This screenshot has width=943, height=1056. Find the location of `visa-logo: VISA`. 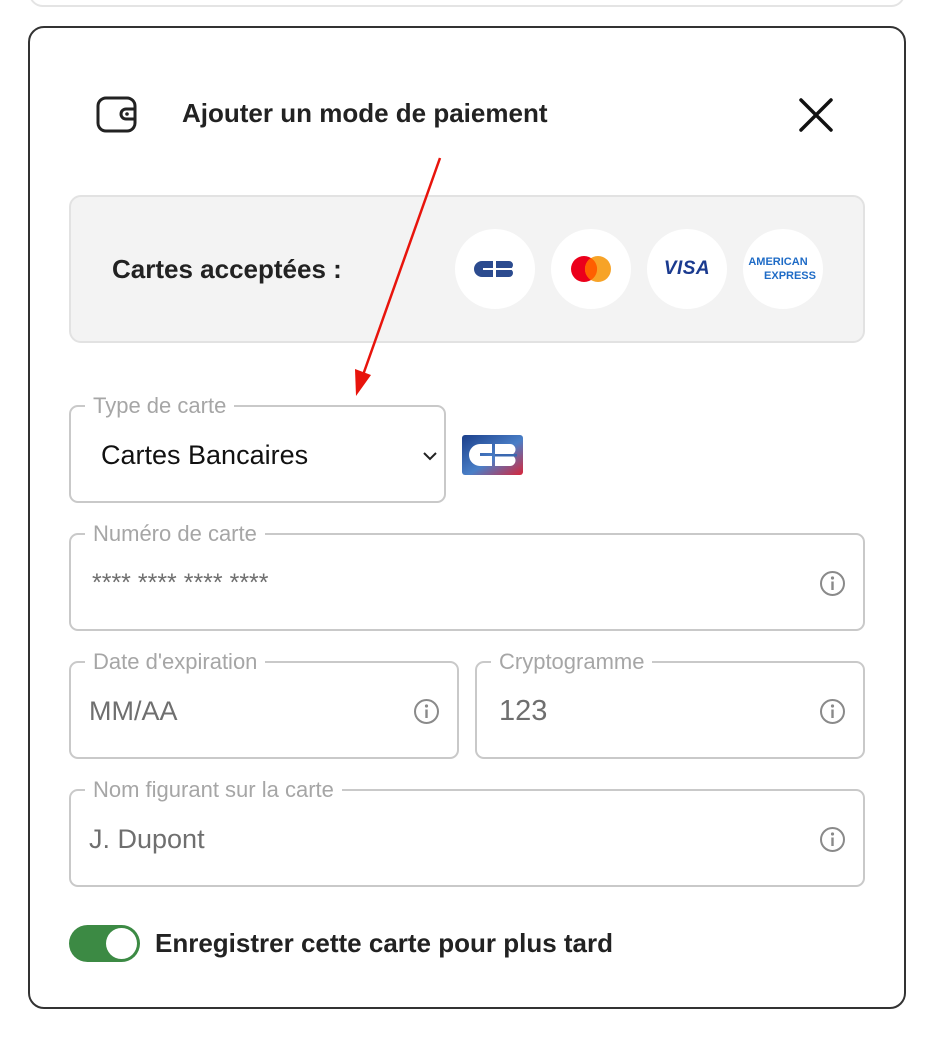

visa-logo: VISA is located at coordinates (687, 269).